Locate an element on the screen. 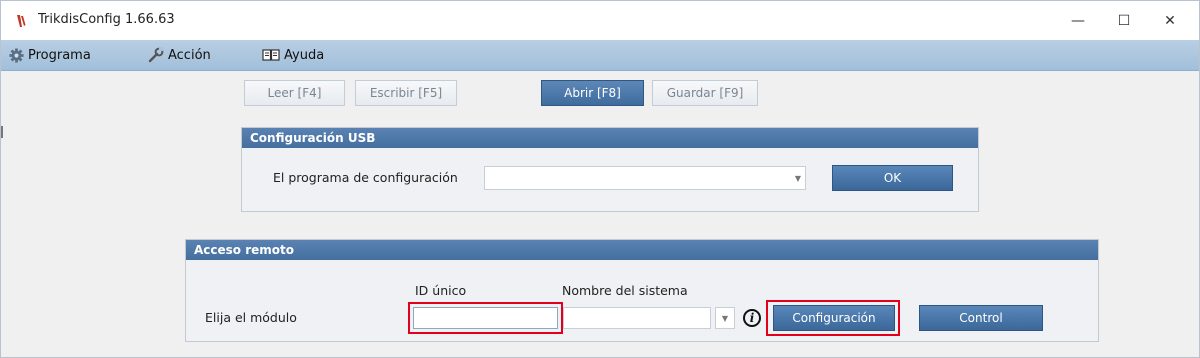 The width and height of the screenshot is (1200, 358). chevron-down-icon: ▼ is located at coordinates (797, 178).